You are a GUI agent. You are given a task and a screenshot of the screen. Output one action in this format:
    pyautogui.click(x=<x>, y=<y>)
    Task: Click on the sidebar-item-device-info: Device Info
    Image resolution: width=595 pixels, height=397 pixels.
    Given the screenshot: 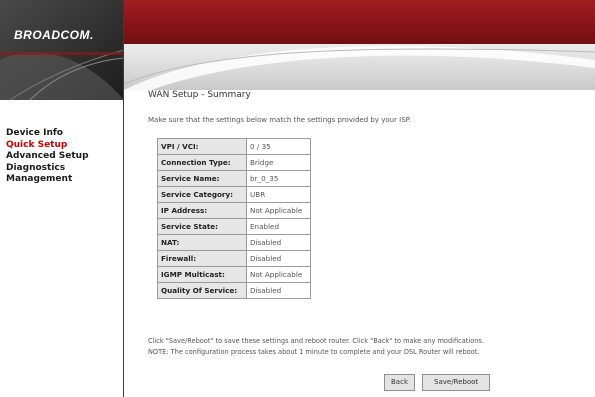 What is the action you would take?
    pyautogui.click(x=47, y=134)
    